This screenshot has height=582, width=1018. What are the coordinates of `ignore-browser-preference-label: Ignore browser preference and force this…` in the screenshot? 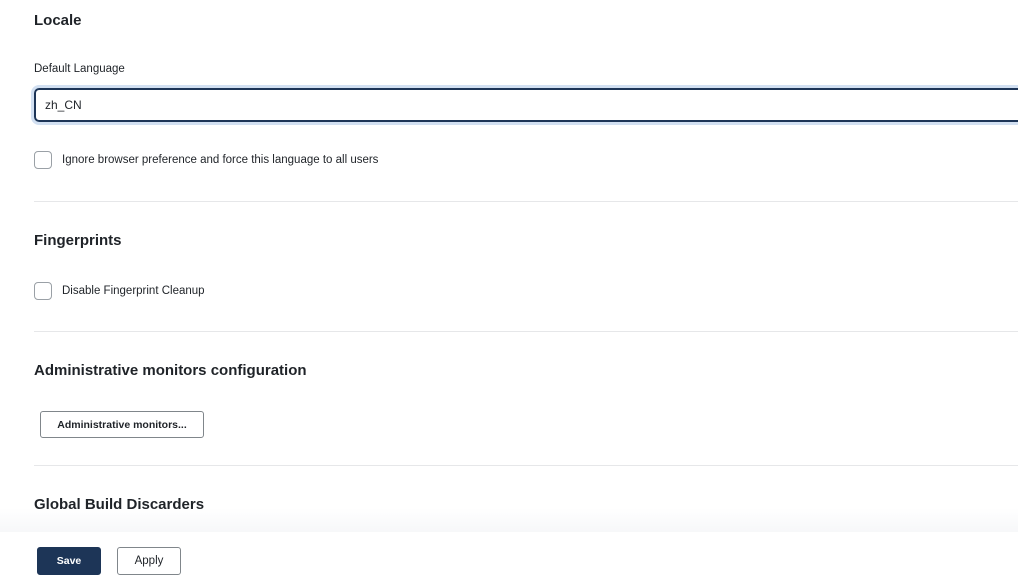 It's located at (220, 160).